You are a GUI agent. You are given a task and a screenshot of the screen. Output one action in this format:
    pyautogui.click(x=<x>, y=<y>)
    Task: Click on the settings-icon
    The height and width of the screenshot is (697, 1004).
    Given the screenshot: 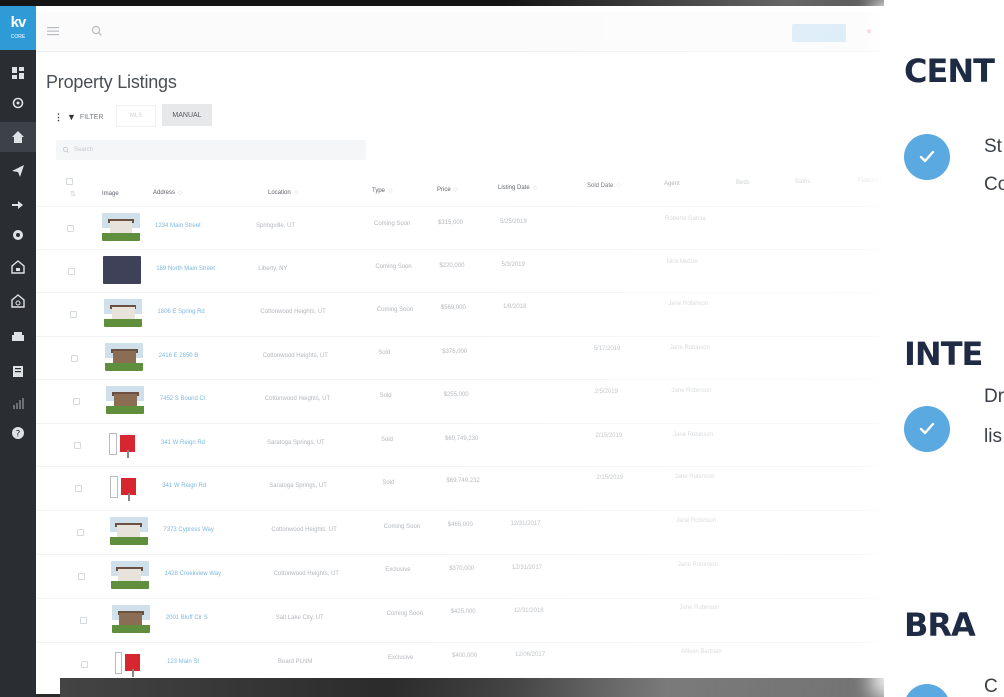 What is the action you would take?
    pyautogui.click(x=18, y=235)
    